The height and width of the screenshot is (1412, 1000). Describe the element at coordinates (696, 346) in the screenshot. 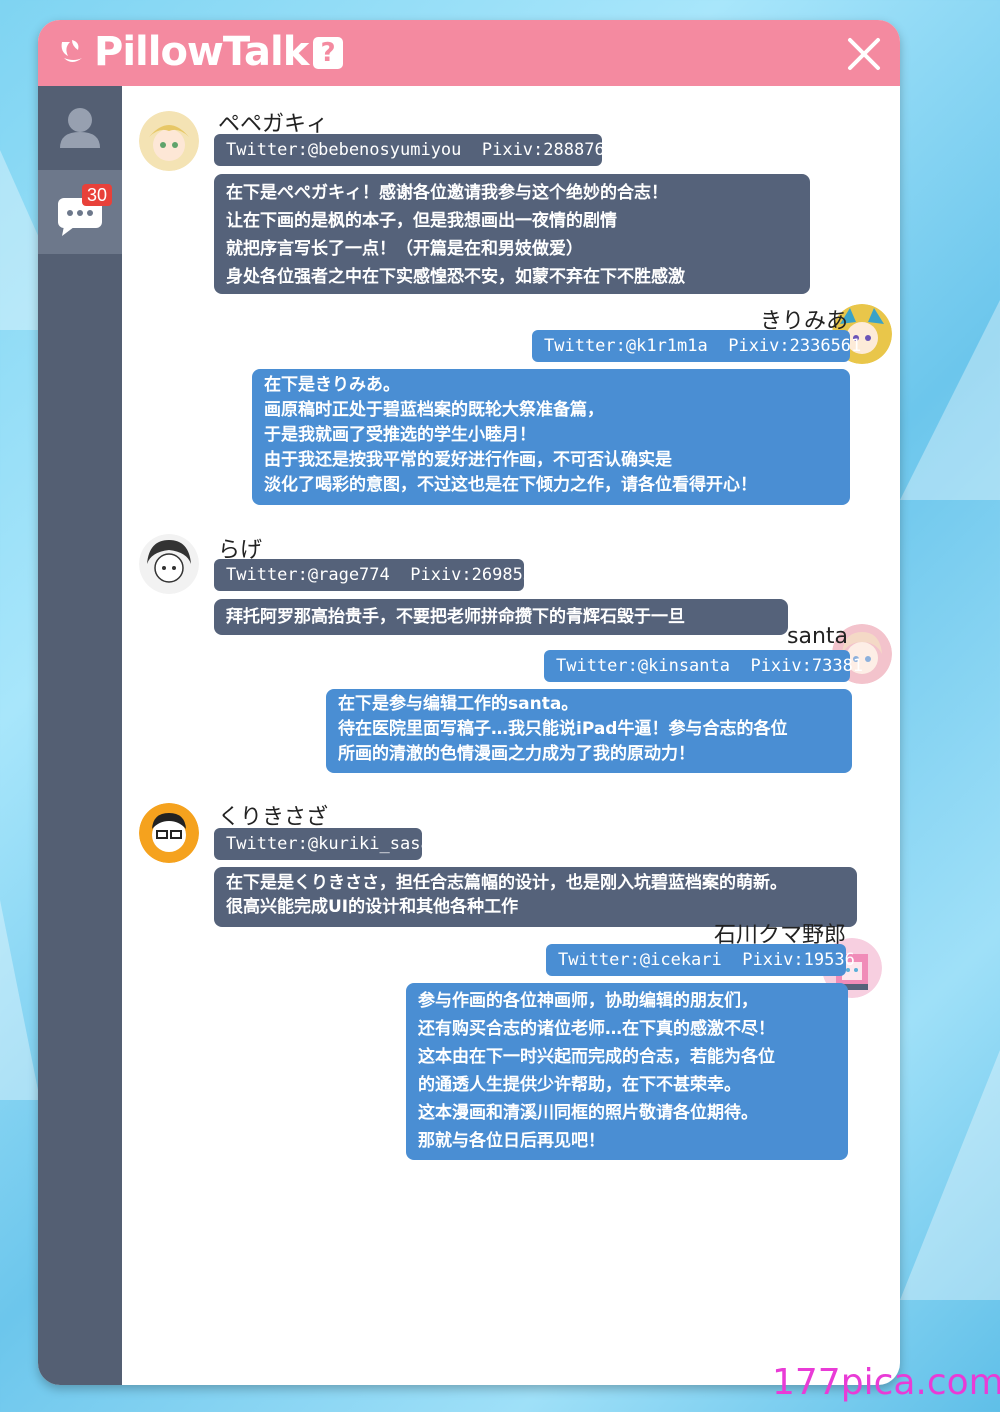

I see `sender-tag: Twitter:@k1r1m1a Pixiv:2336561` at that location.